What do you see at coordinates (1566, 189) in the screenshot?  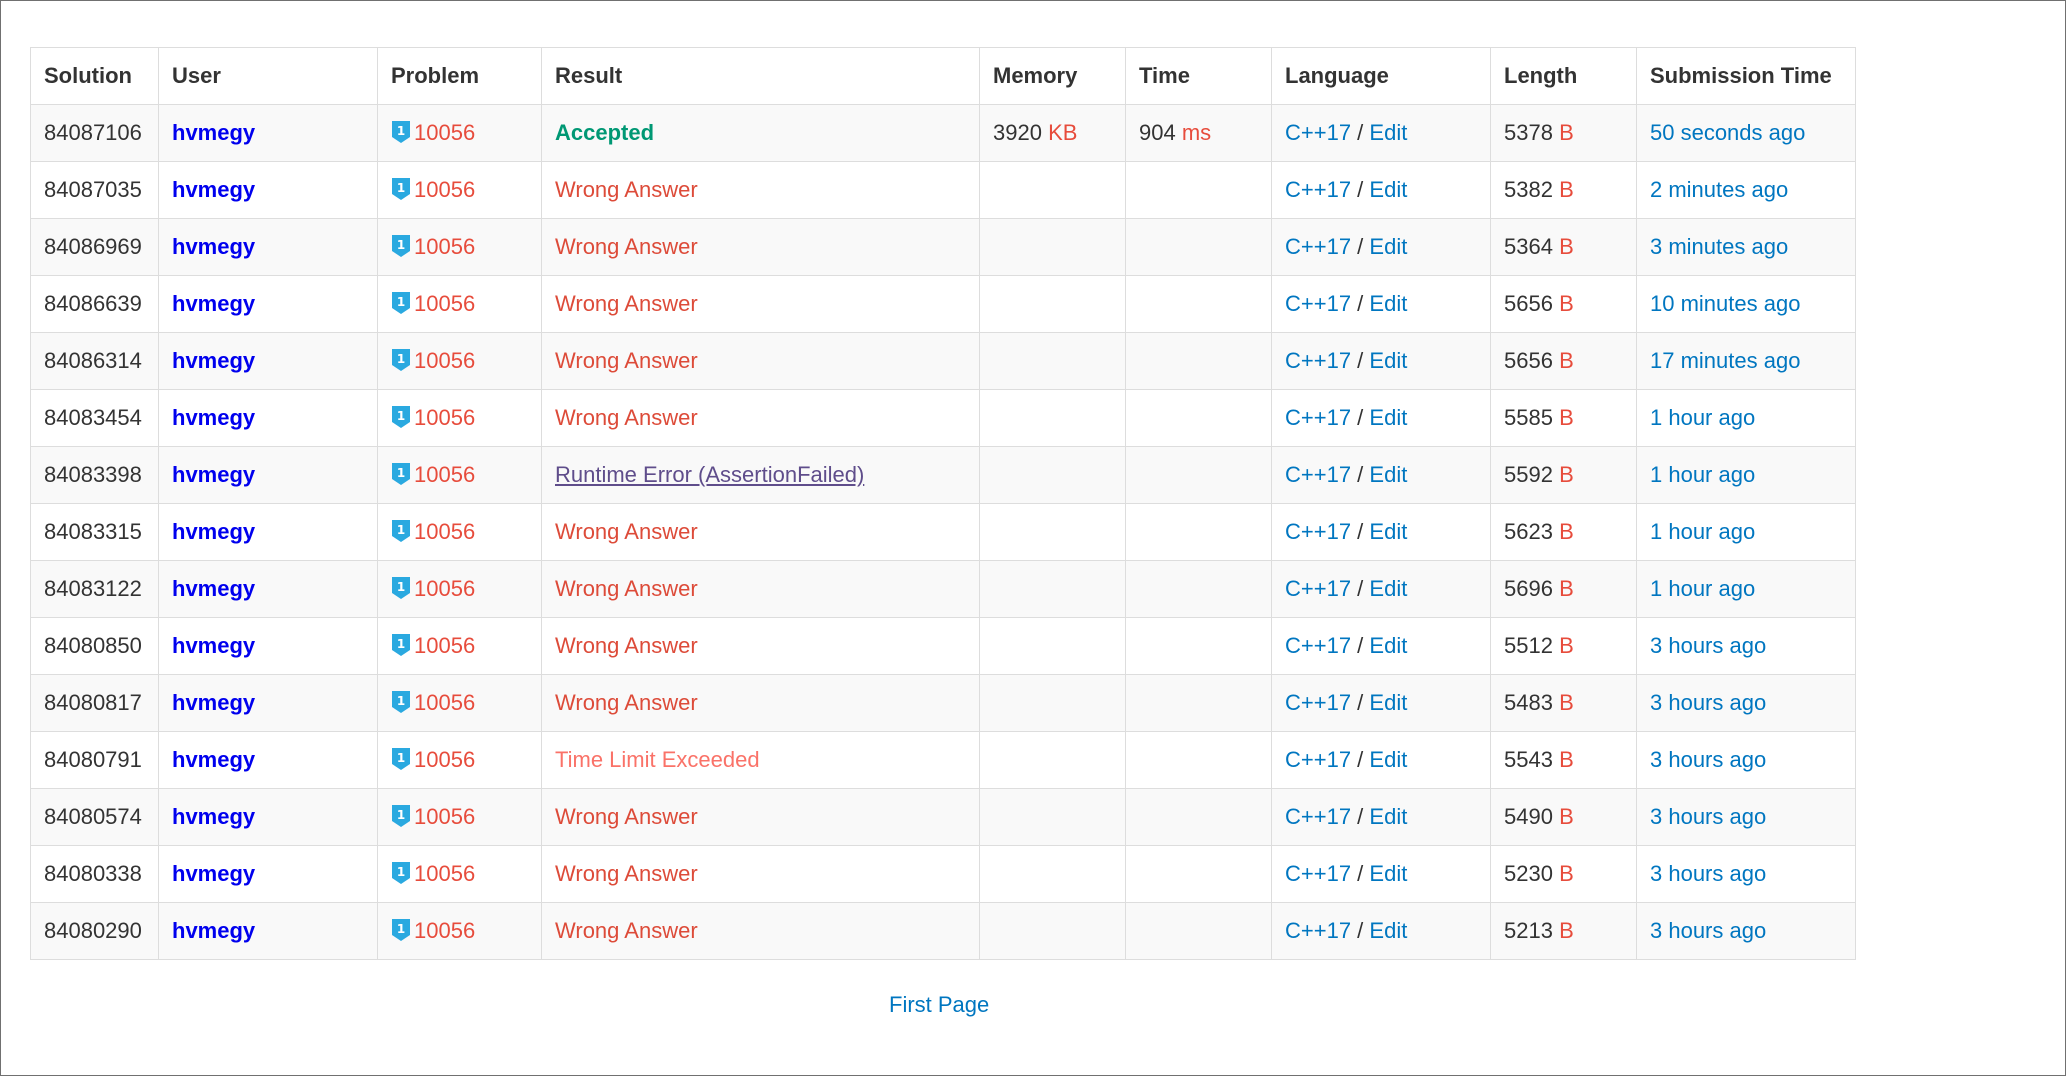 I see `length-unit: B` at bounding box center [1566, 189].